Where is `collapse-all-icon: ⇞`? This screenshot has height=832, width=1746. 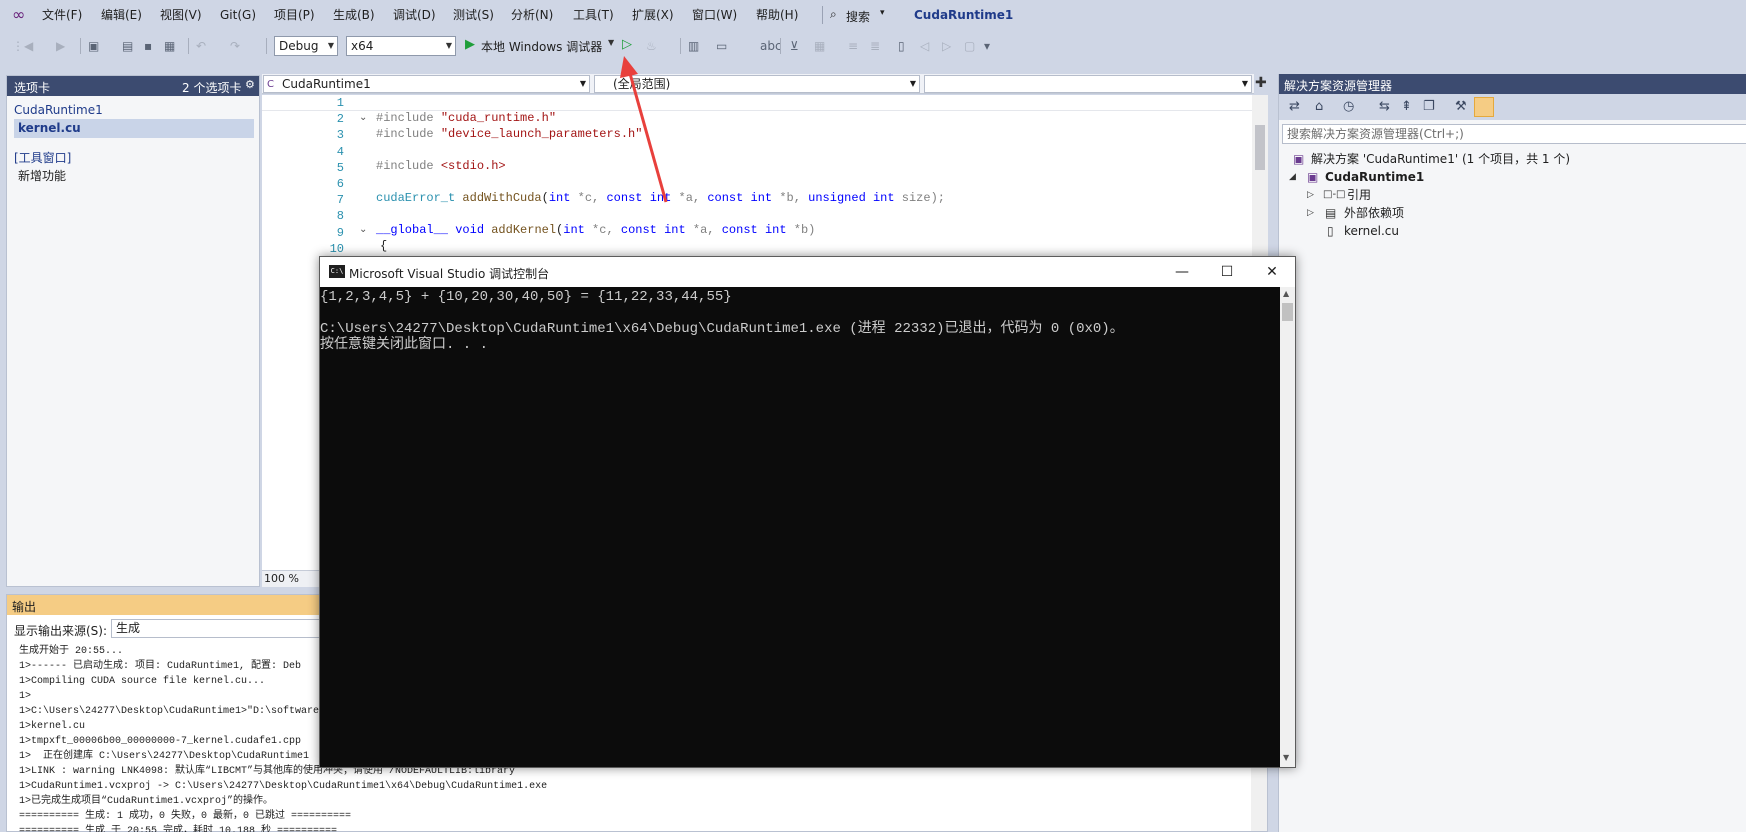 collapse-all-icon: ⇞ is located at coordinates (1406, 107).